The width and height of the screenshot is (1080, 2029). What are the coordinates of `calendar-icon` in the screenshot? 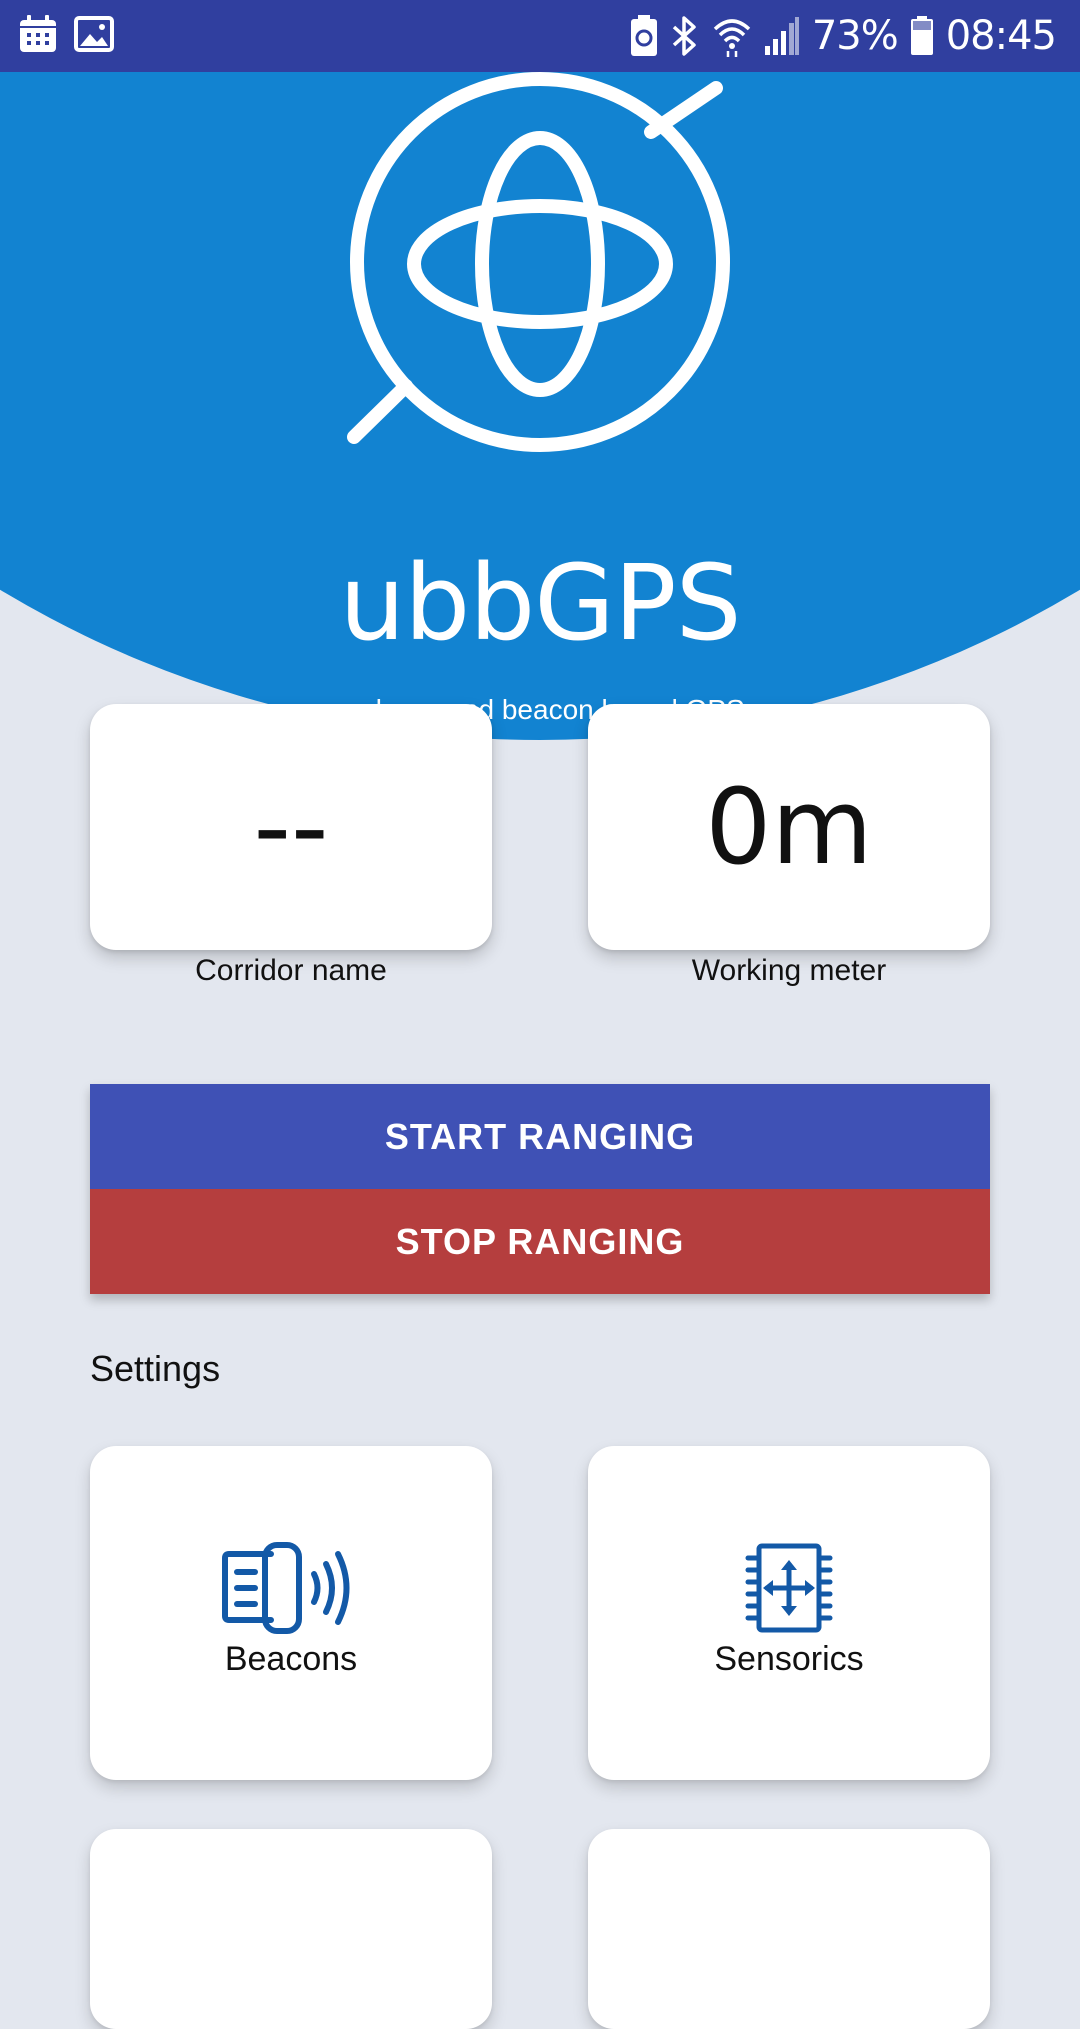 It's located at (38, 33).